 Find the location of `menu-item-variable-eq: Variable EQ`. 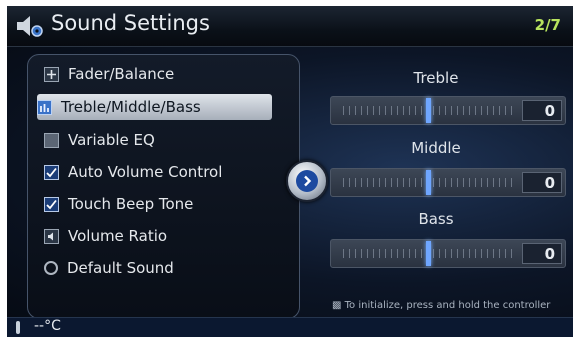

menu-item-variable-eq: Variable EQ is located at coordinates (158, 140).